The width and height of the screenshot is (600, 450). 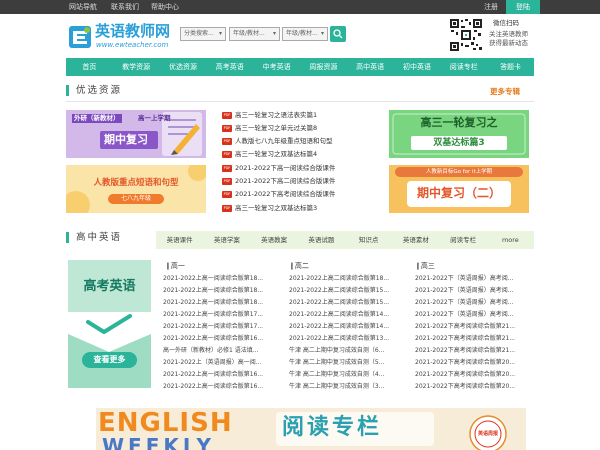 What do you see at coordinates (332, 427) in the screenshot?
I see `reading-column-text: 阅读专栏` at bounding box center [332, 427].